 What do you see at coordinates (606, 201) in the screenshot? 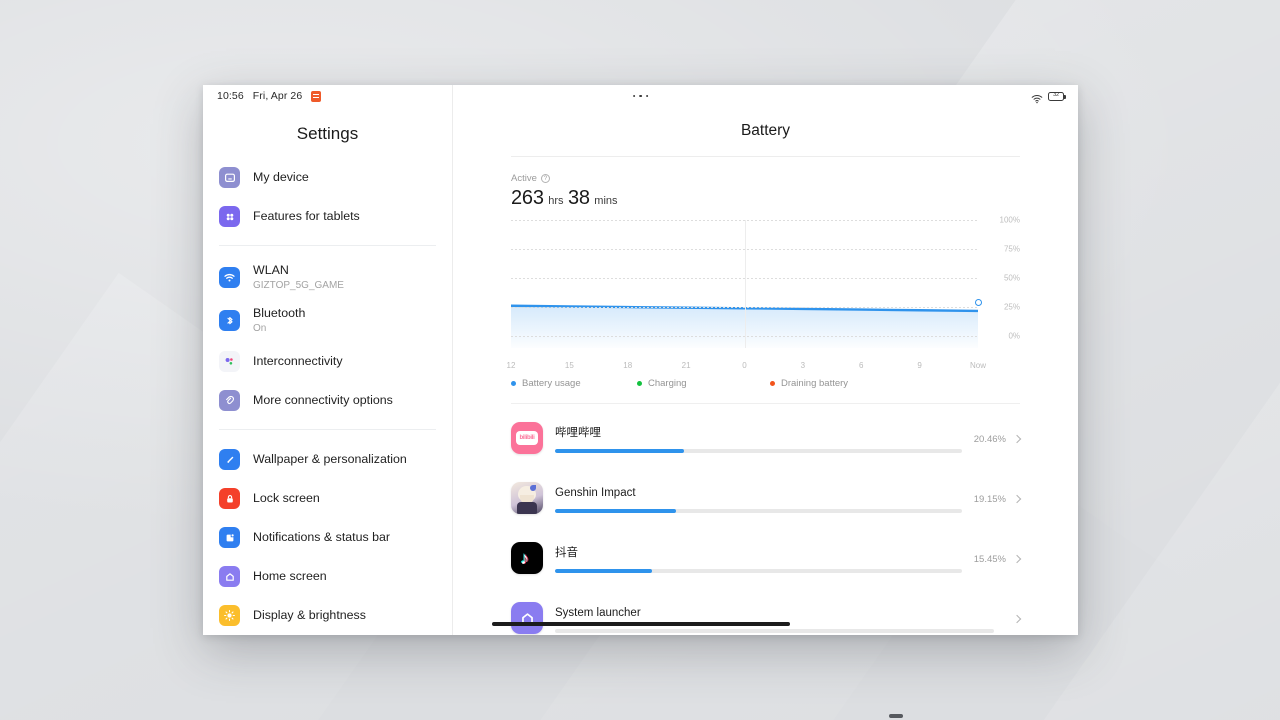
I see `active-minutes-unit: mins` at bounding box center [606, 201].